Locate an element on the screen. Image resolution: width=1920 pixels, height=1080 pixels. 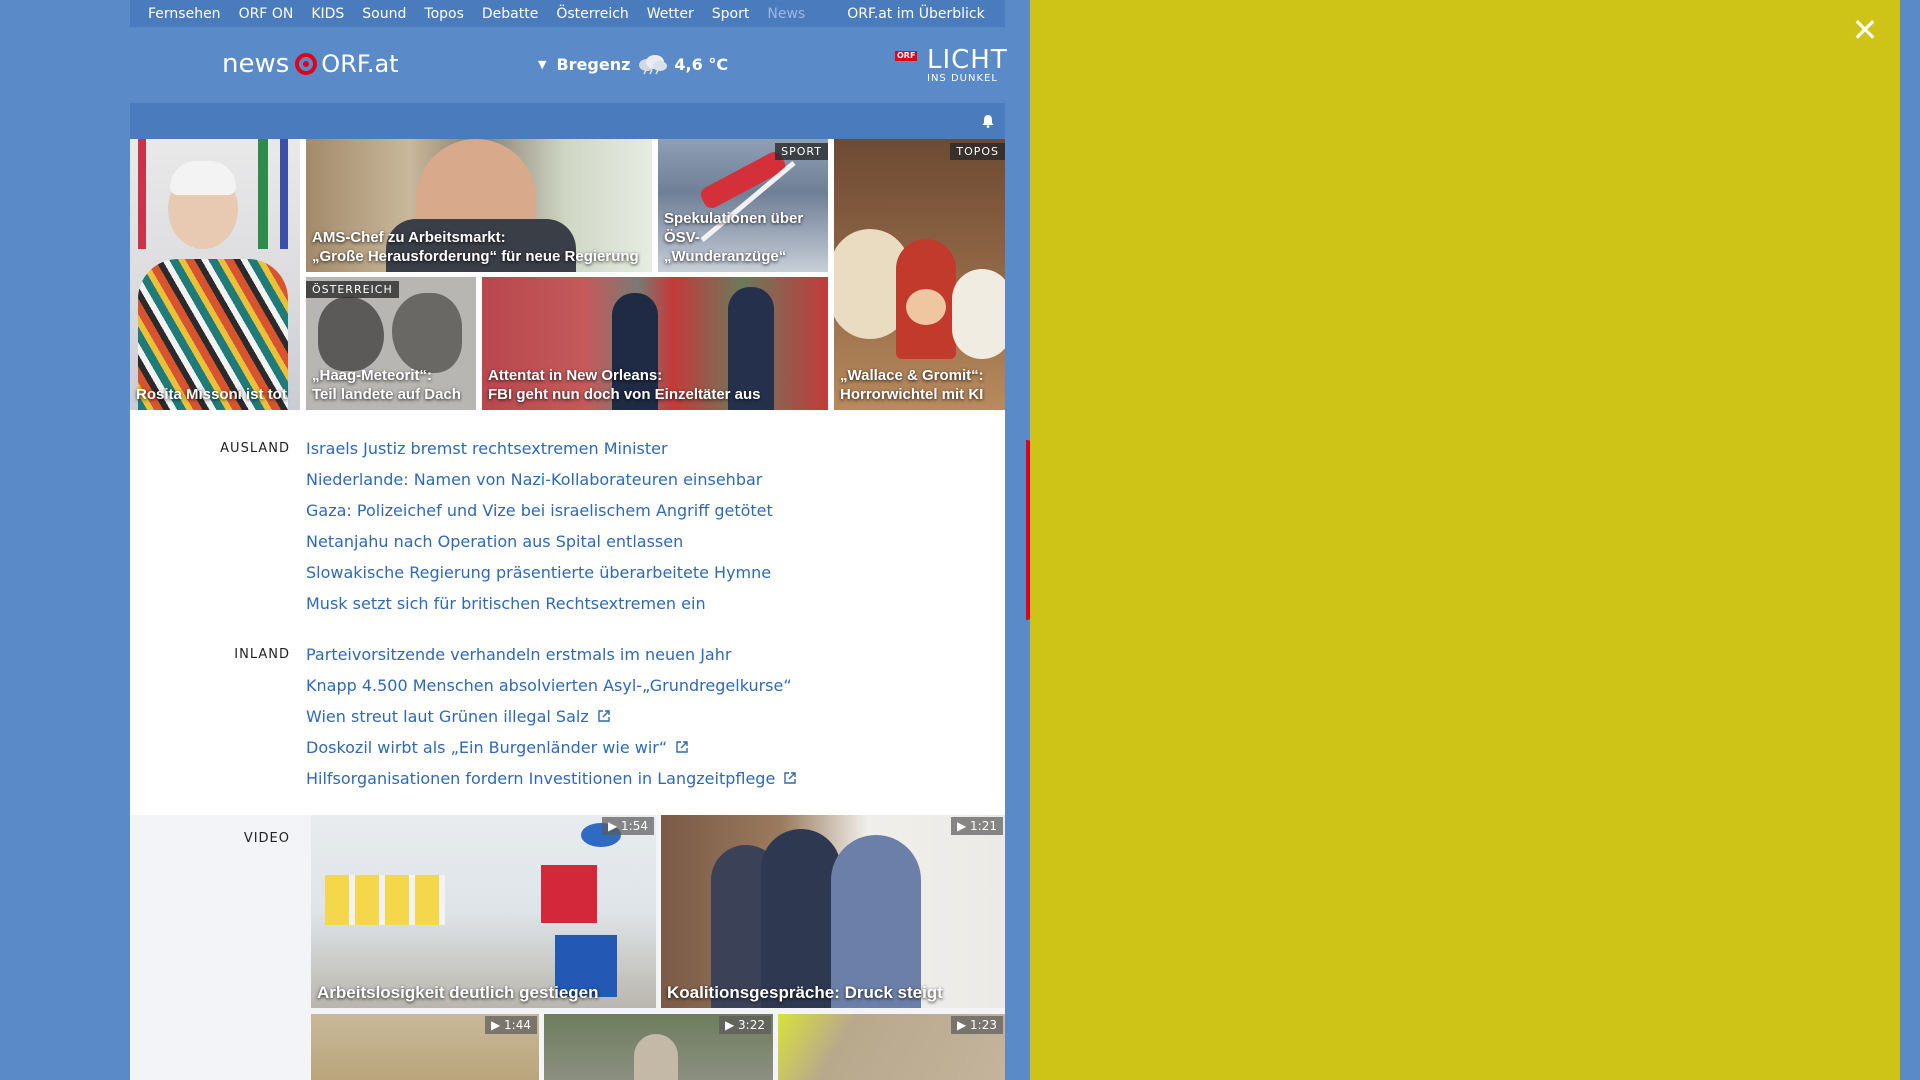
video-duration-text: 1:21 is located at coordinates (983, 826).